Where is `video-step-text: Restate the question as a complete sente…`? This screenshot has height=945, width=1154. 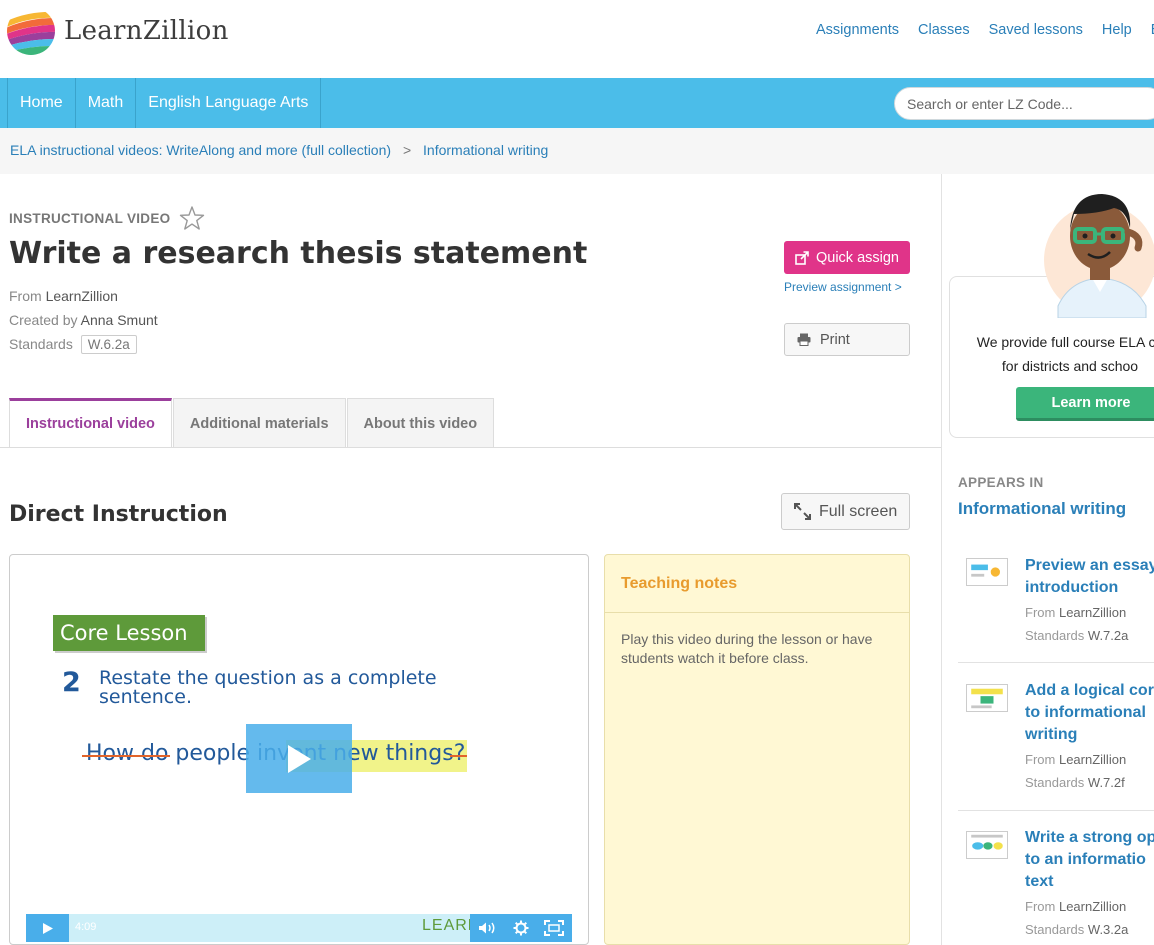 video-step-text: Restate the question as a complete sente… is located at coordinates (268, 687).